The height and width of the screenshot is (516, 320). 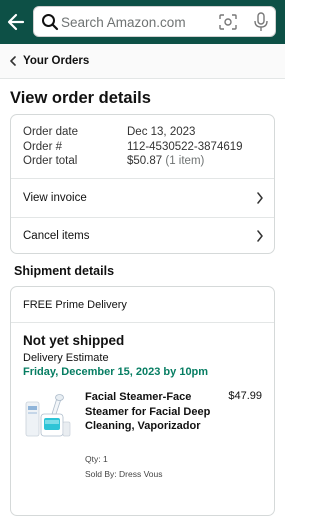 I want to click on search-input, so click(x=131, y=22).